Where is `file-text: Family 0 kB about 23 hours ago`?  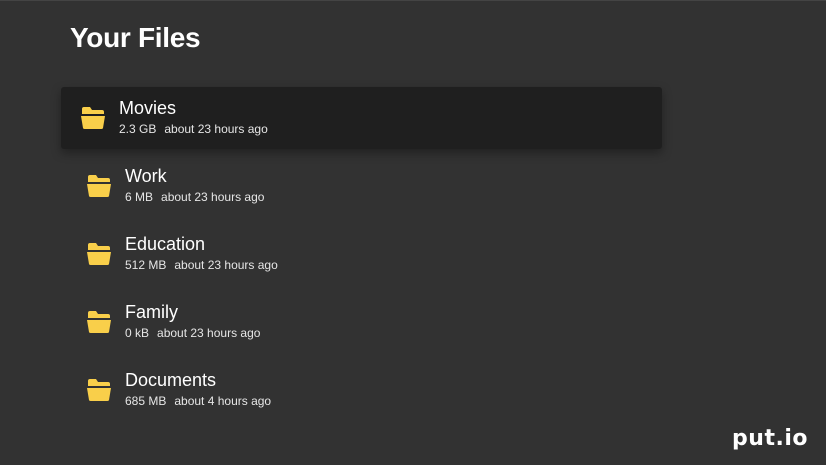
file-text: Family 0 kB about 23 hours ago is located at coordinates (192, 321).